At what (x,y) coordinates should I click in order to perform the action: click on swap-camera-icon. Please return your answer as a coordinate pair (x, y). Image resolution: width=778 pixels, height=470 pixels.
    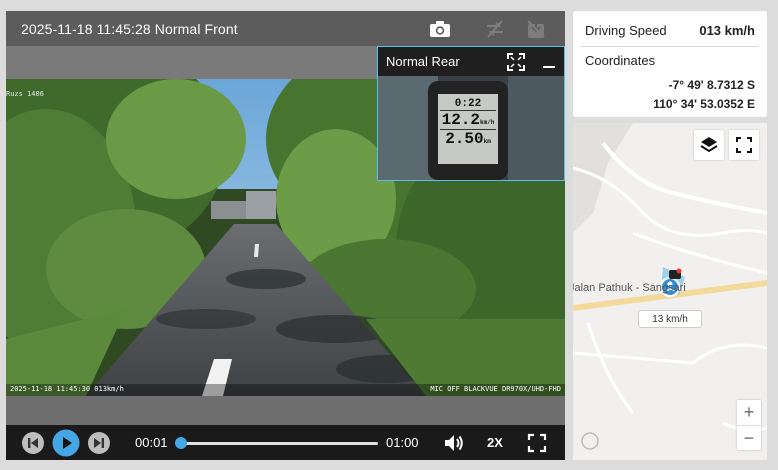
    Looking at the image, I should click on (495, 29).